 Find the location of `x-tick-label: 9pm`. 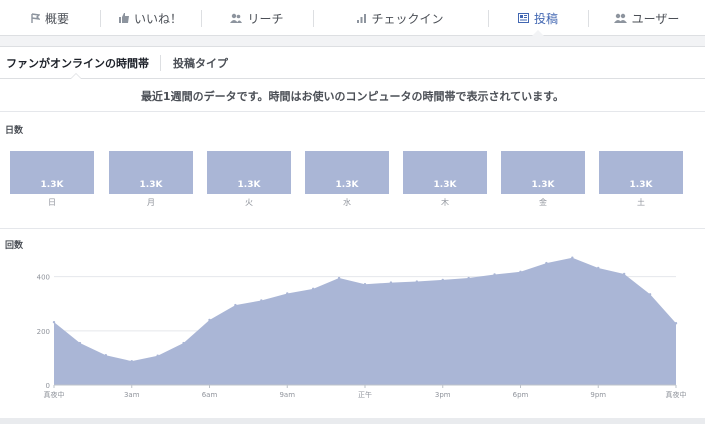

x-tick-label: 9pm is located at coordinates (598, 395).